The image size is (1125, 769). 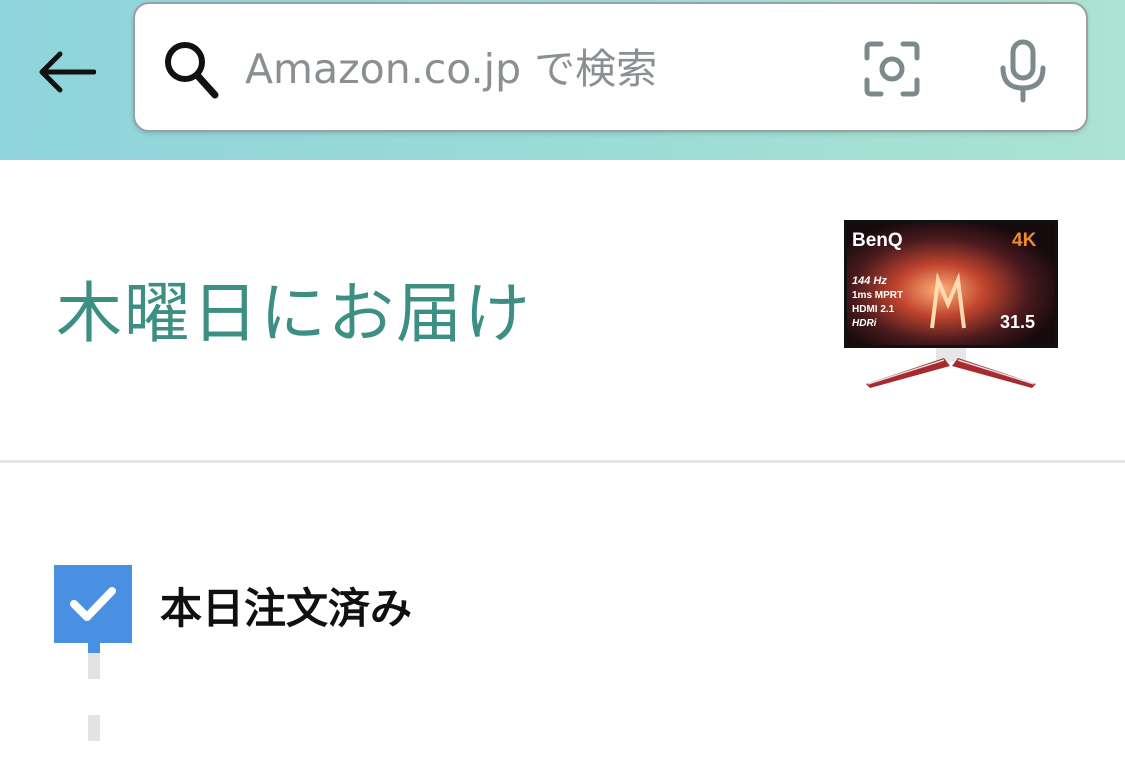 I want to click on checkmark-icon, so click(x=93, y=604).